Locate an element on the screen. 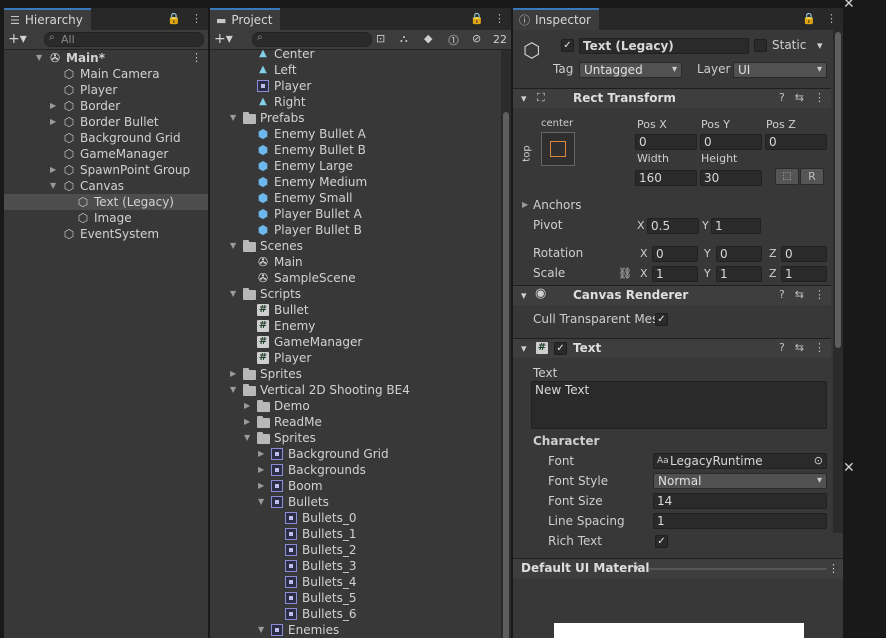 The width and height of the screenshot is (886, 638). tree-row: ▶ ReadMe is located at coordinates (360, 422).